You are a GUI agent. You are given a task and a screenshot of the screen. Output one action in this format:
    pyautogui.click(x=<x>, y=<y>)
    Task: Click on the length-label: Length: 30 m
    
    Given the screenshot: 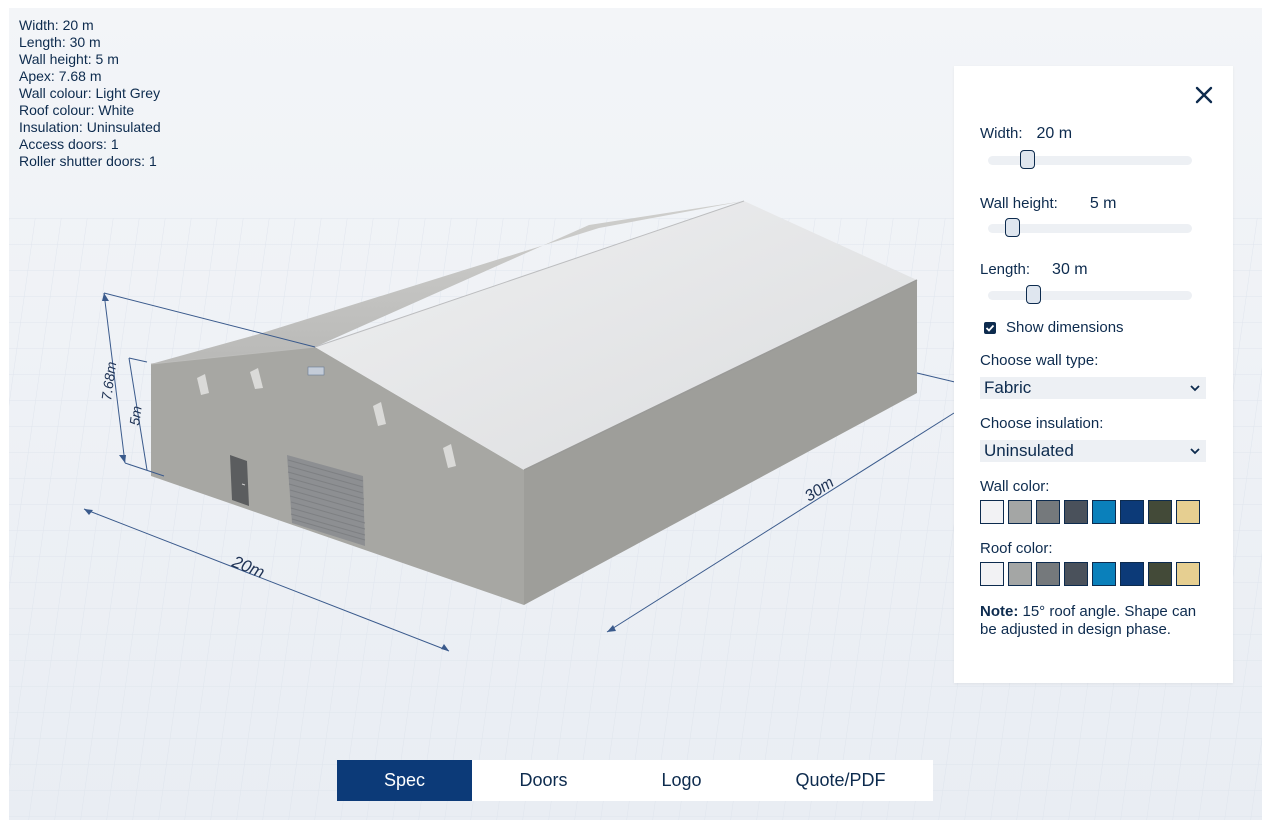 What is the action you would take?
    pyautogui.click(x=1034, y=269)
    